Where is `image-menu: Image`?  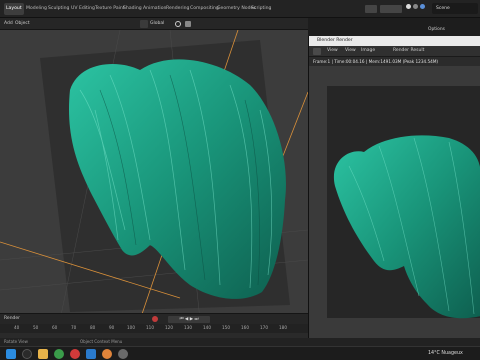
image-menu: Image is located at coordinates (368, 51).